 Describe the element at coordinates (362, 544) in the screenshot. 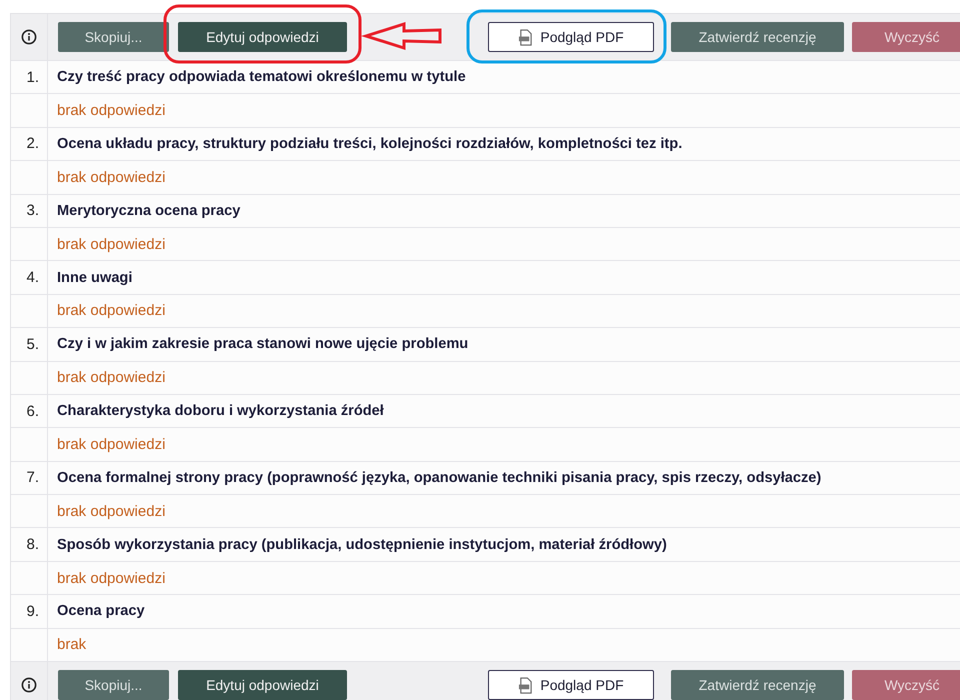

I see `question-text: Sposób wykorzystania pracy (publikacja, udostępnienie instytucjom, materiał źródłowy)` at that location.